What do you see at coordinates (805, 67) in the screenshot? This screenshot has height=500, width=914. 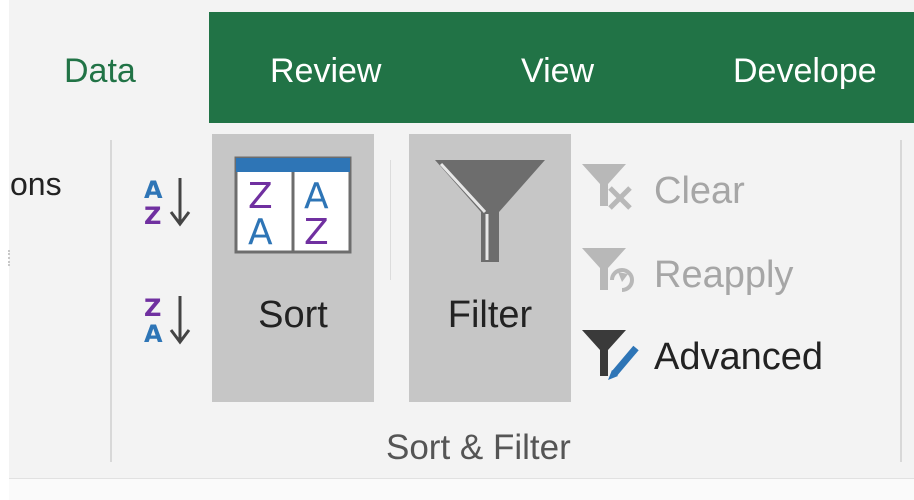 I see `tab-developer: Develope` at bounding box center [805, 67].